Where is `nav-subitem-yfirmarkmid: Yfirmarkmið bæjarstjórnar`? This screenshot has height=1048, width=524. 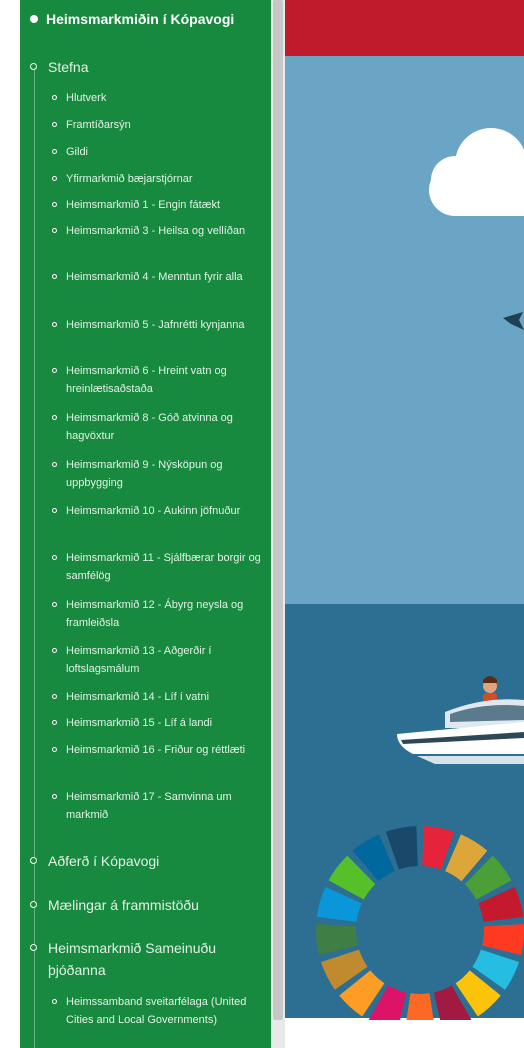 nav-subitem-yfirmarkmid: Yfirmarkmið bæjarstjórnar is located at coordinates (159, 179).